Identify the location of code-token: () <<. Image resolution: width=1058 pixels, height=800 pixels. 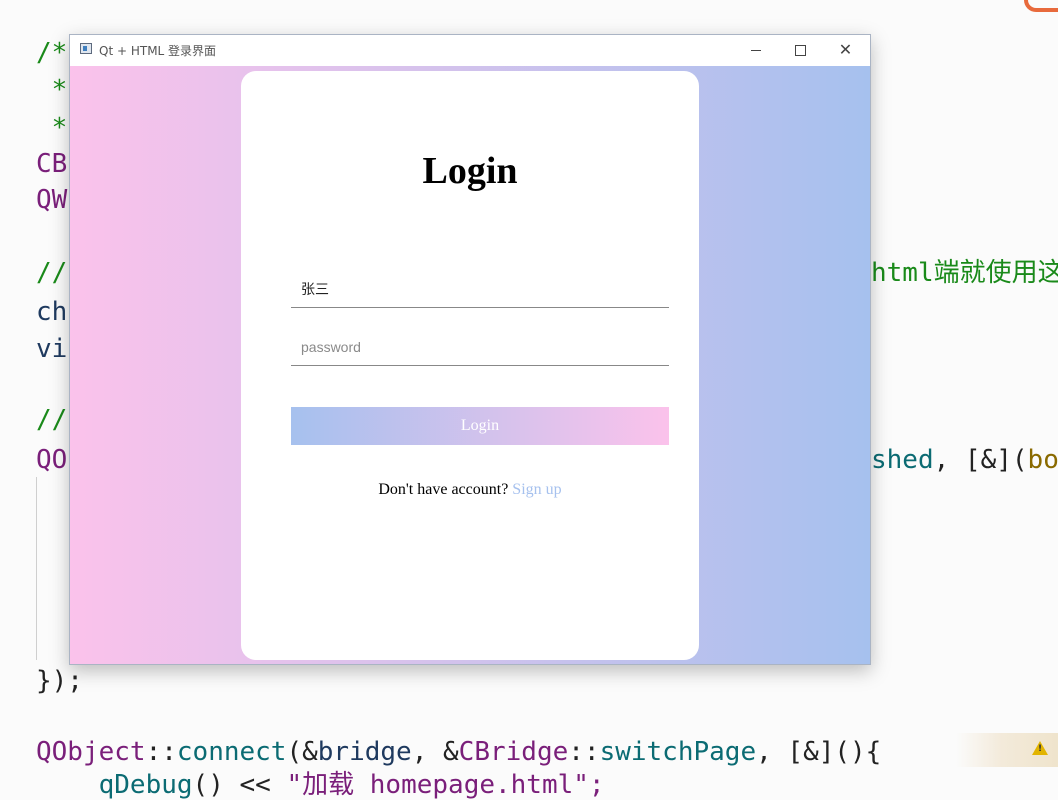
(239, 785).